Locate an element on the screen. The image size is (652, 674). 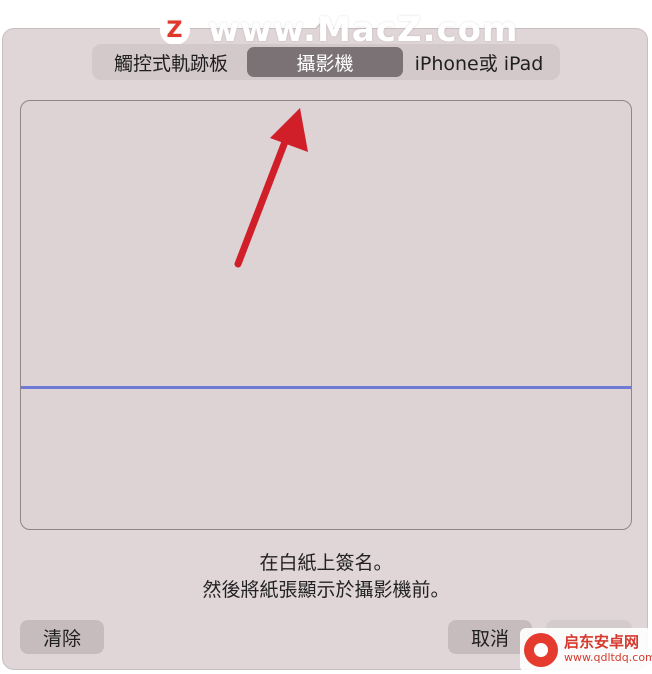
clear-button: 清除 is located at coordinates (62, 637).